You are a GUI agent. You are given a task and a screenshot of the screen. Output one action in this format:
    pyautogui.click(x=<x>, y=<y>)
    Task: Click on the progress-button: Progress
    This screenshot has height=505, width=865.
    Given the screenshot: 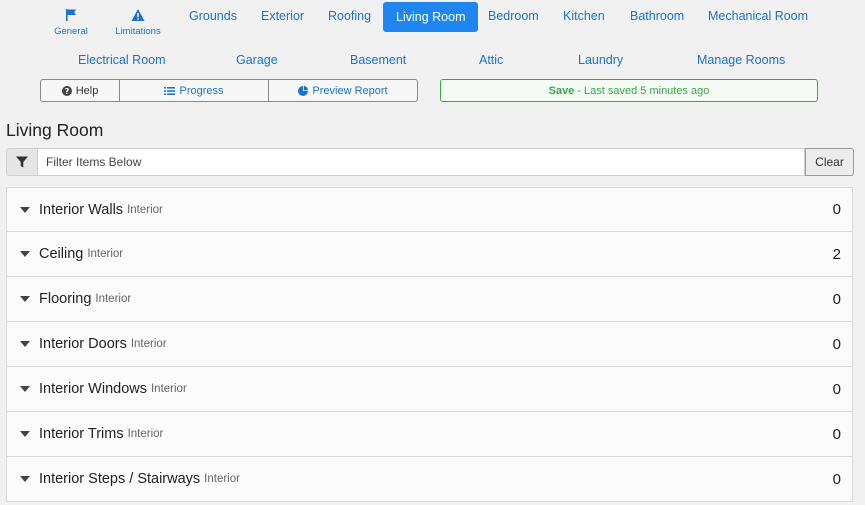 What is the action you would take?
    pyautogui.click(x=194, y=90)
    